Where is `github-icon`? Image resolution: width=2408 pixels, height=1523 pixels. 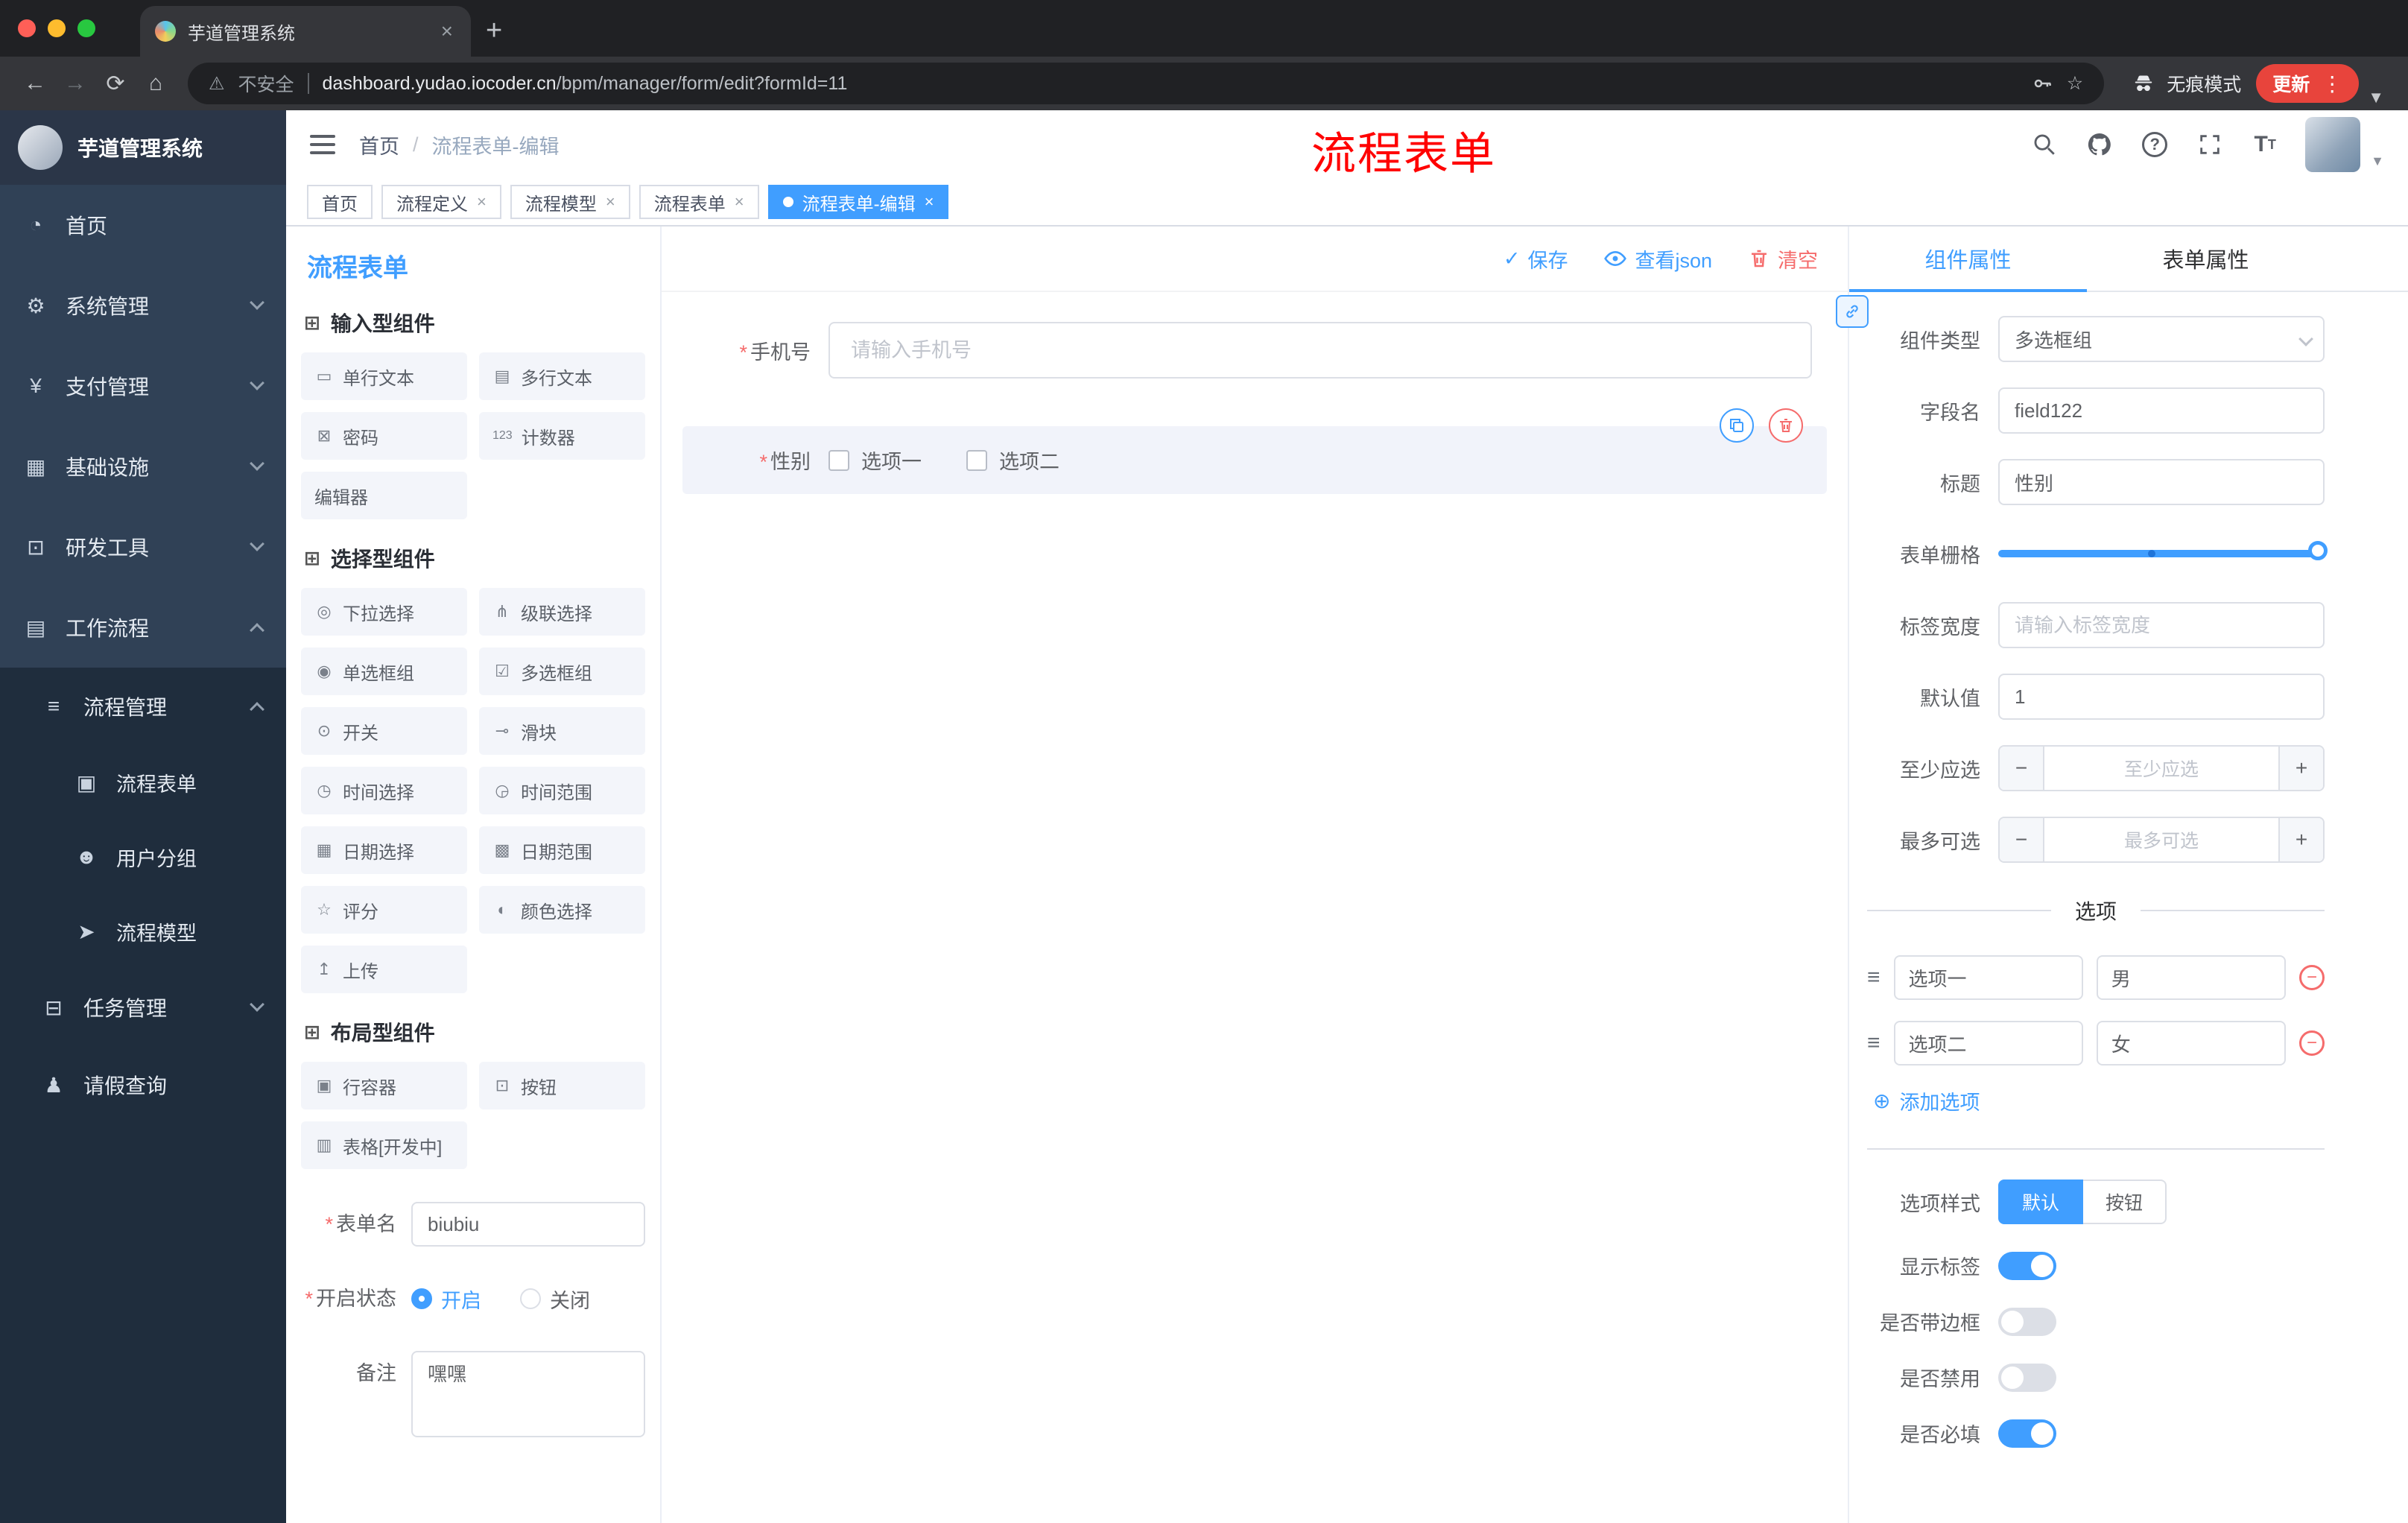 github-icon is located at coordinates (2099, 144).